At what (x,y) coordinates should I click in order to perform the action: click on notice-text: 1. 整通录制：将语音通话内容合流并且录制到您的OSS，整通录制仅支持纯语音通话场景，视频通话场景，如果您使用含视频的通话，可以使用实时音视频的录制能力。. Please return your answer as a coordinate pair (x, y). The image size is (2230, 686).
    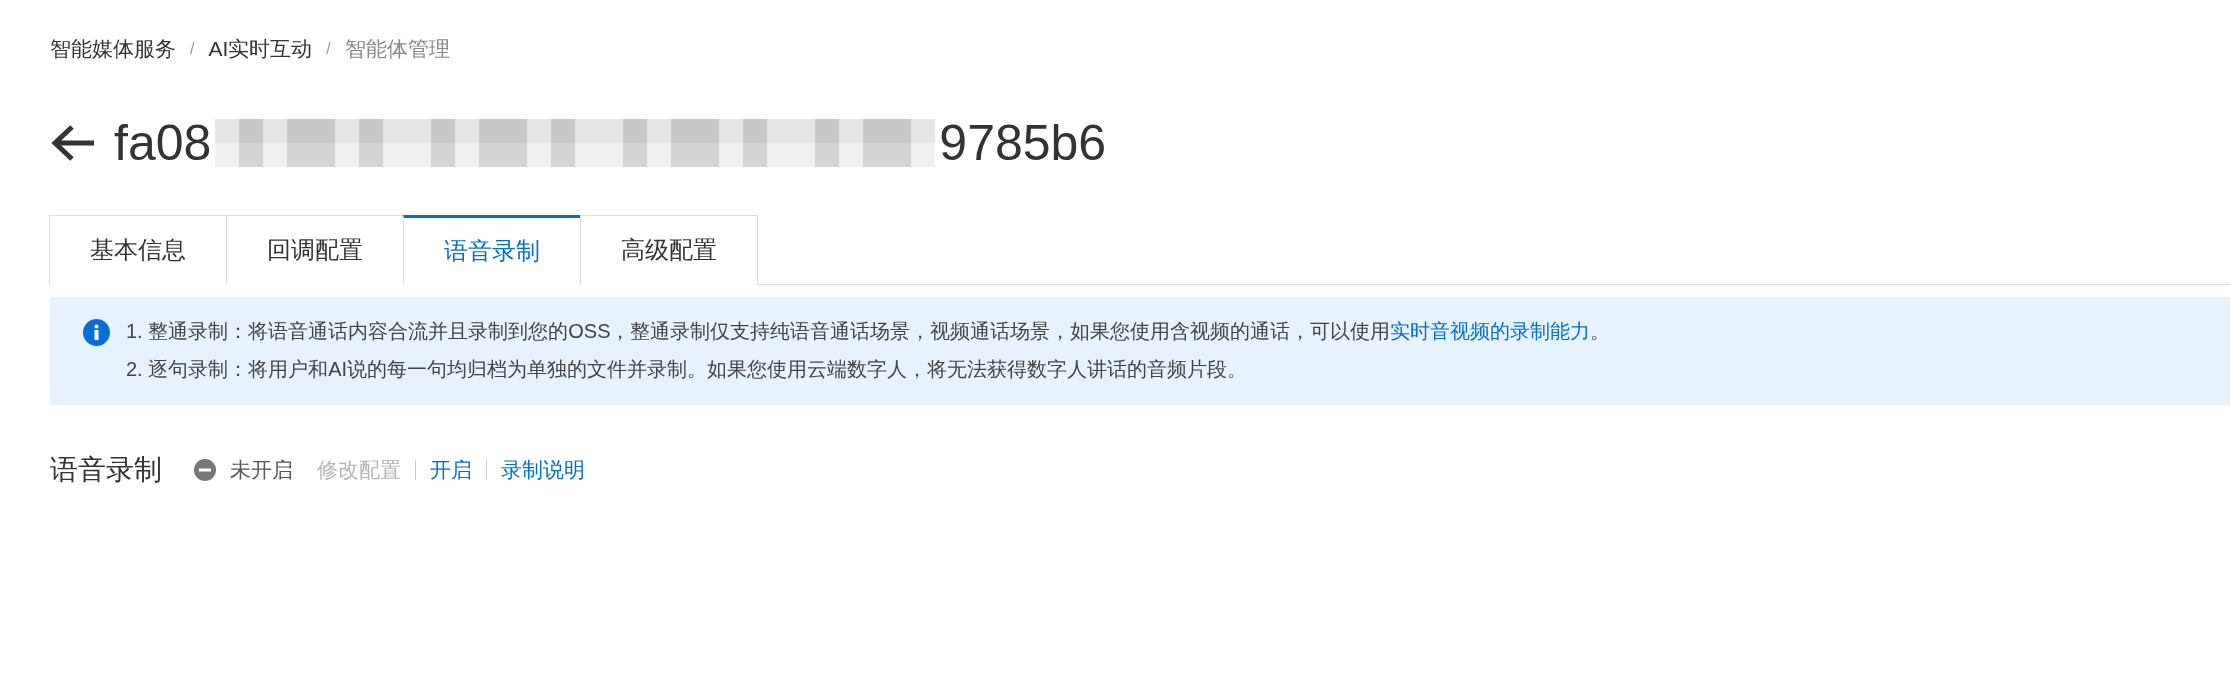
    Looking at the image, I should click on (868, 331).